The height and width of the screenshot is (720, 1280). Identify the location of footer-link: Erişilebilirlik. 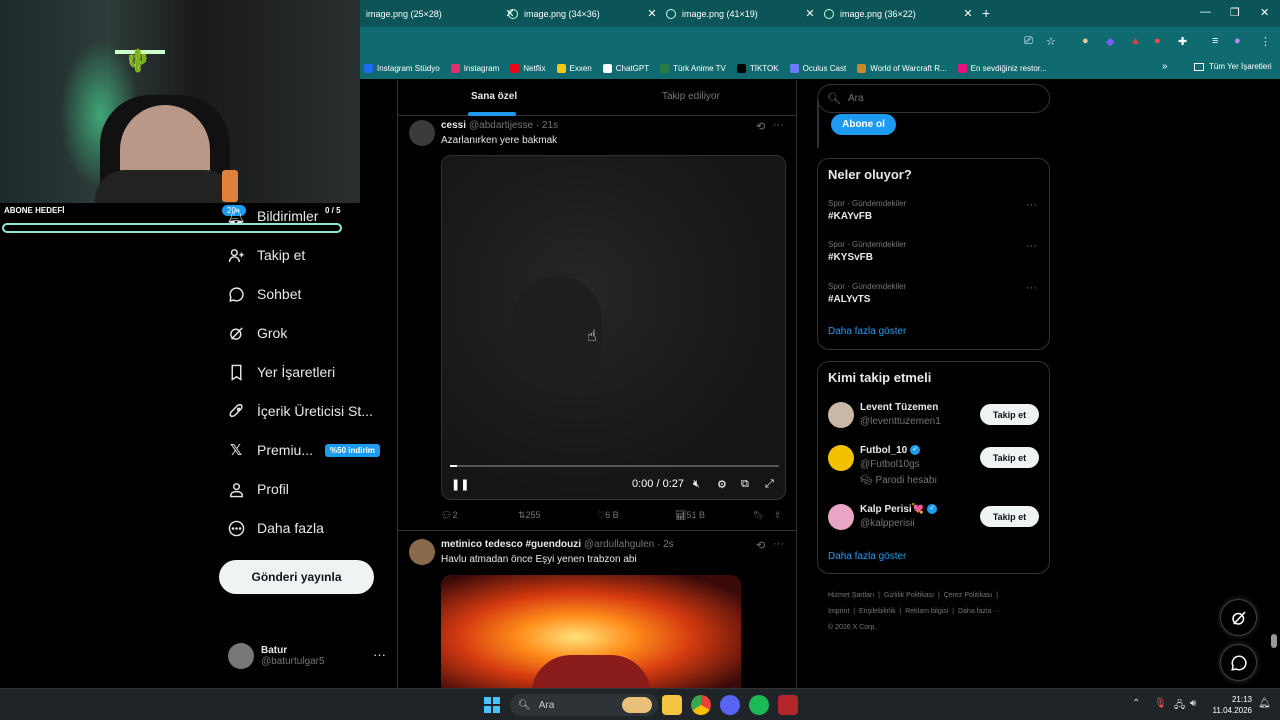
(877, 611).